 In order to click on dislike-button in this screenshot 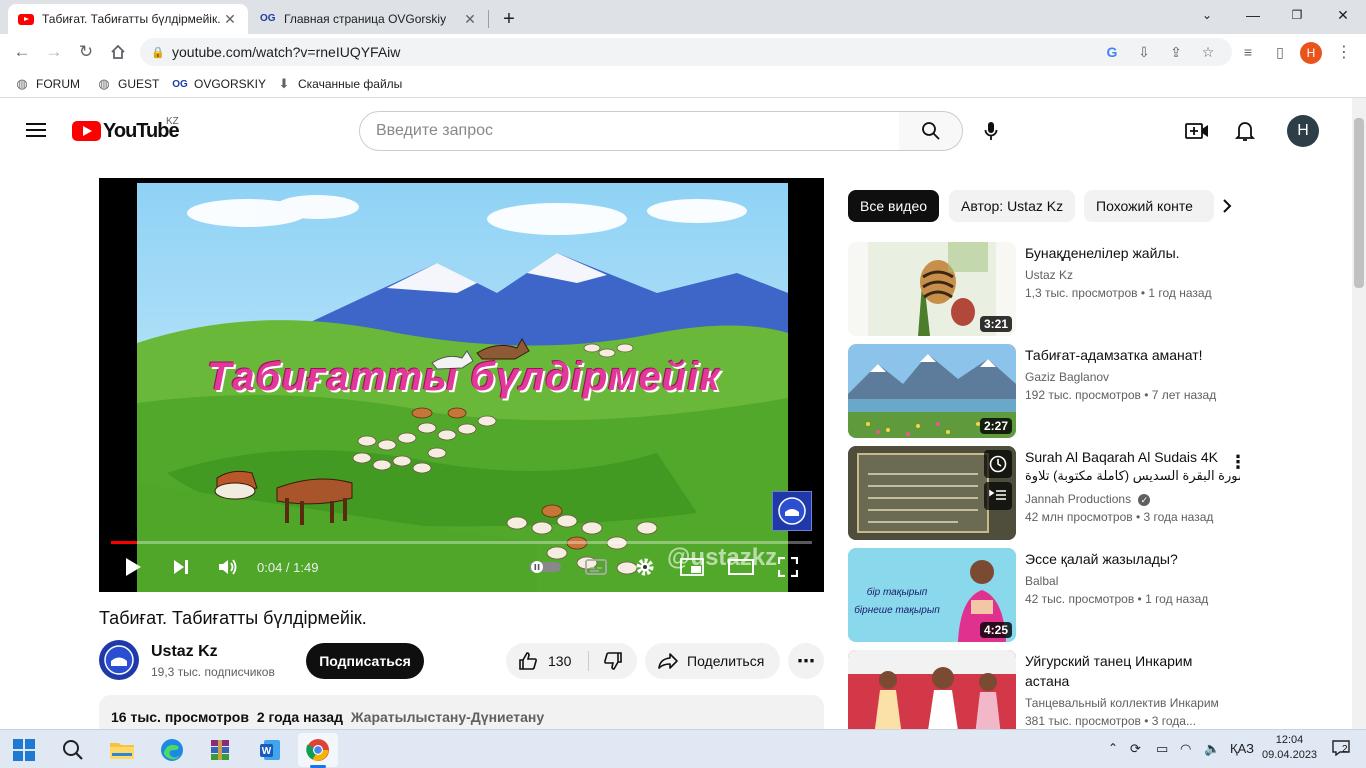, I will do `click(613, 661)`.